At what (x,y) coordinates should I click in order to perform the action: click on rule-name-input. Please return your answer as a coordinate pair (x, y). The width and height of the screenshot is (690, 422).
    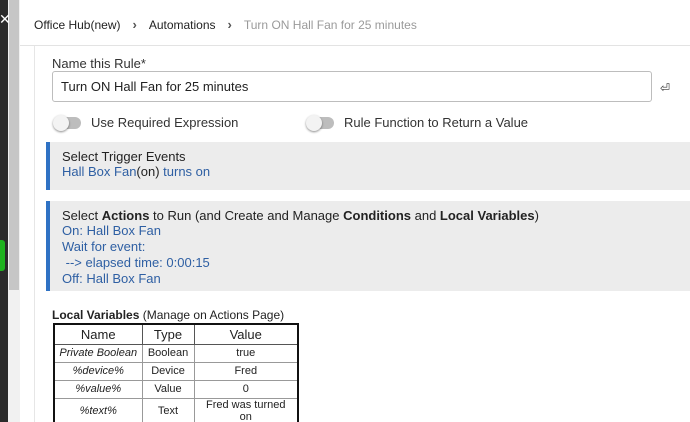
    Looking at the image, I should click on (352, 86).